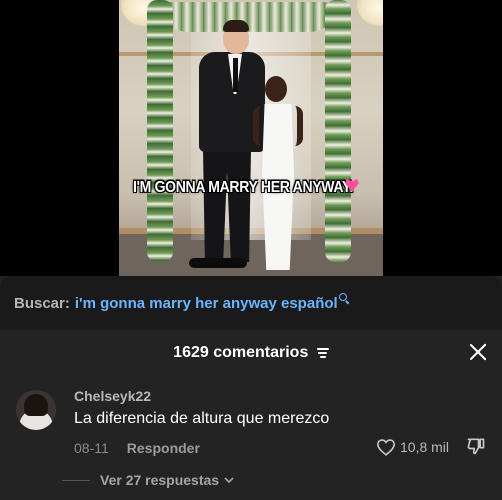 The image size is (502, 500). I want to click on wall-lamp-right, so click(370, 13).